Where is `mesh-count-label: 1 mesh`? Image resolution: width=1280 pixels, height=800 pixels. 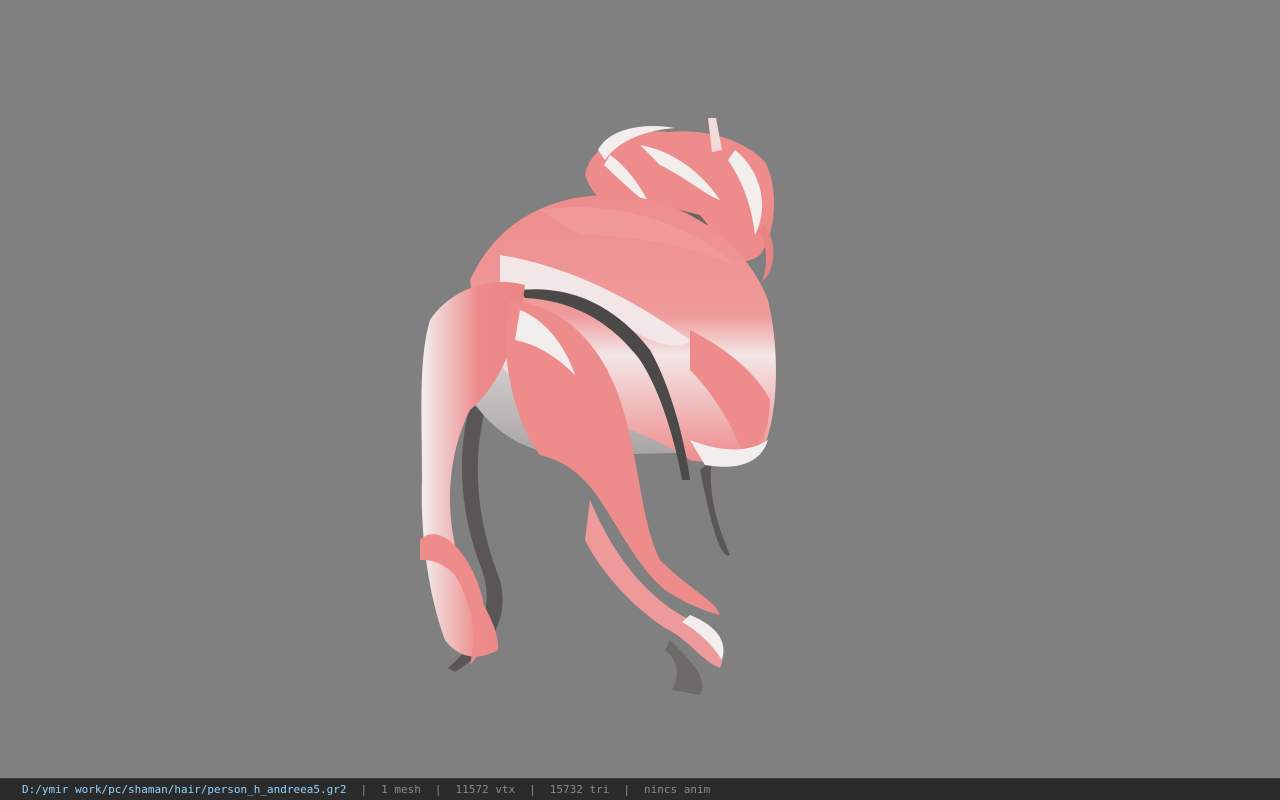
mesh-count-label: 1 mesh is located at coordinates (401, 789).